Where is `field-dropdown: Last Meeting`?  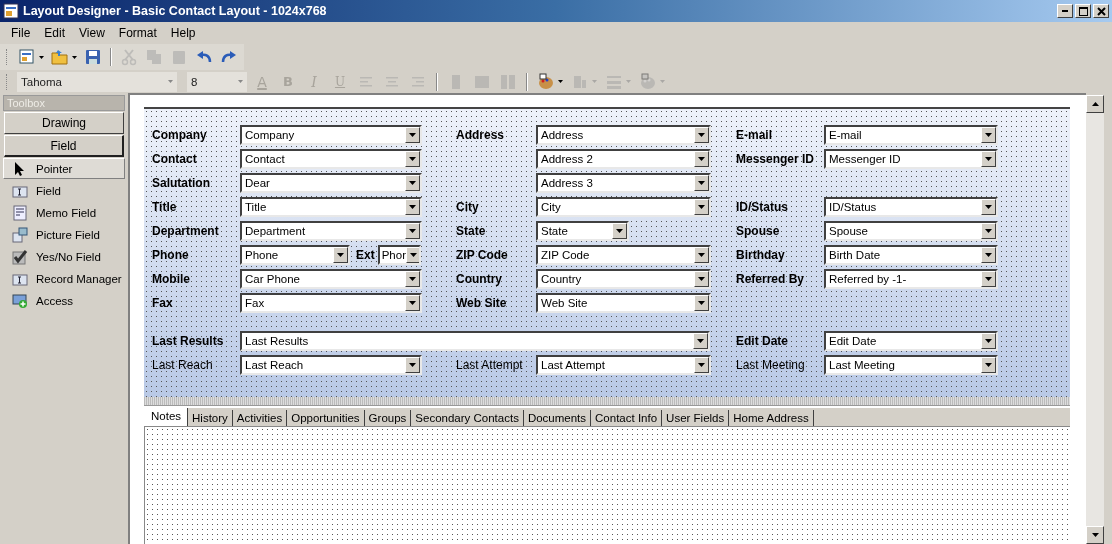
field-dropdown: Last Meeting is located at coordinates (911, 365).